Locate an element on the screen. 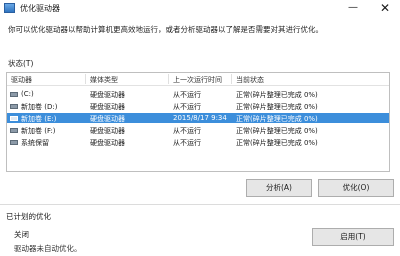  column-header-status: 当前状态 is located at coordinates (250, 80).